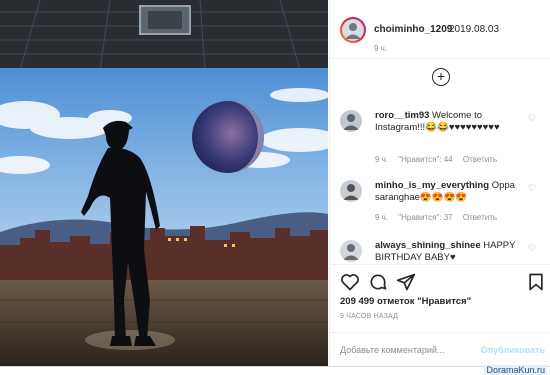 The width and height of the screenshot is (550, 375). Describe the element at coordinates (350, 282) in the screenshot. I see `heart-icon` at that location.